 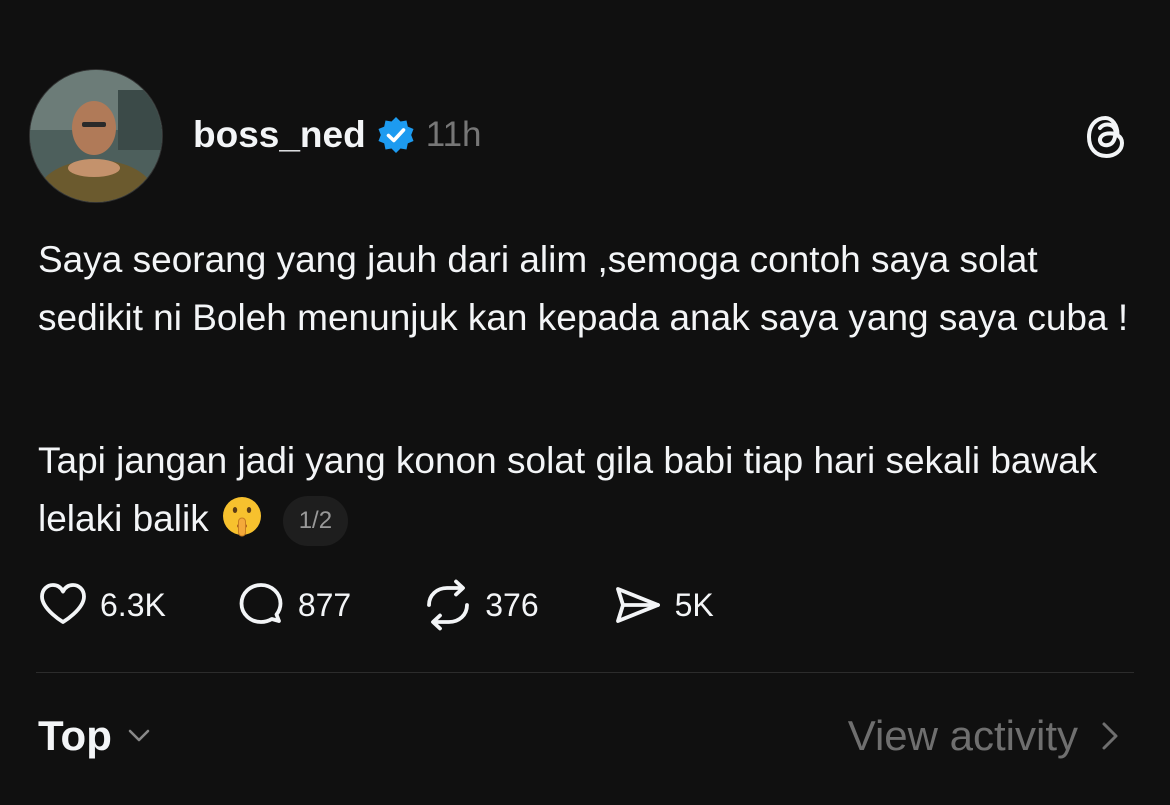 What do you see at coordinates (133, 604) in the screenshot?
I see `like-count: 6.3K` at bounding box center [133, 604].